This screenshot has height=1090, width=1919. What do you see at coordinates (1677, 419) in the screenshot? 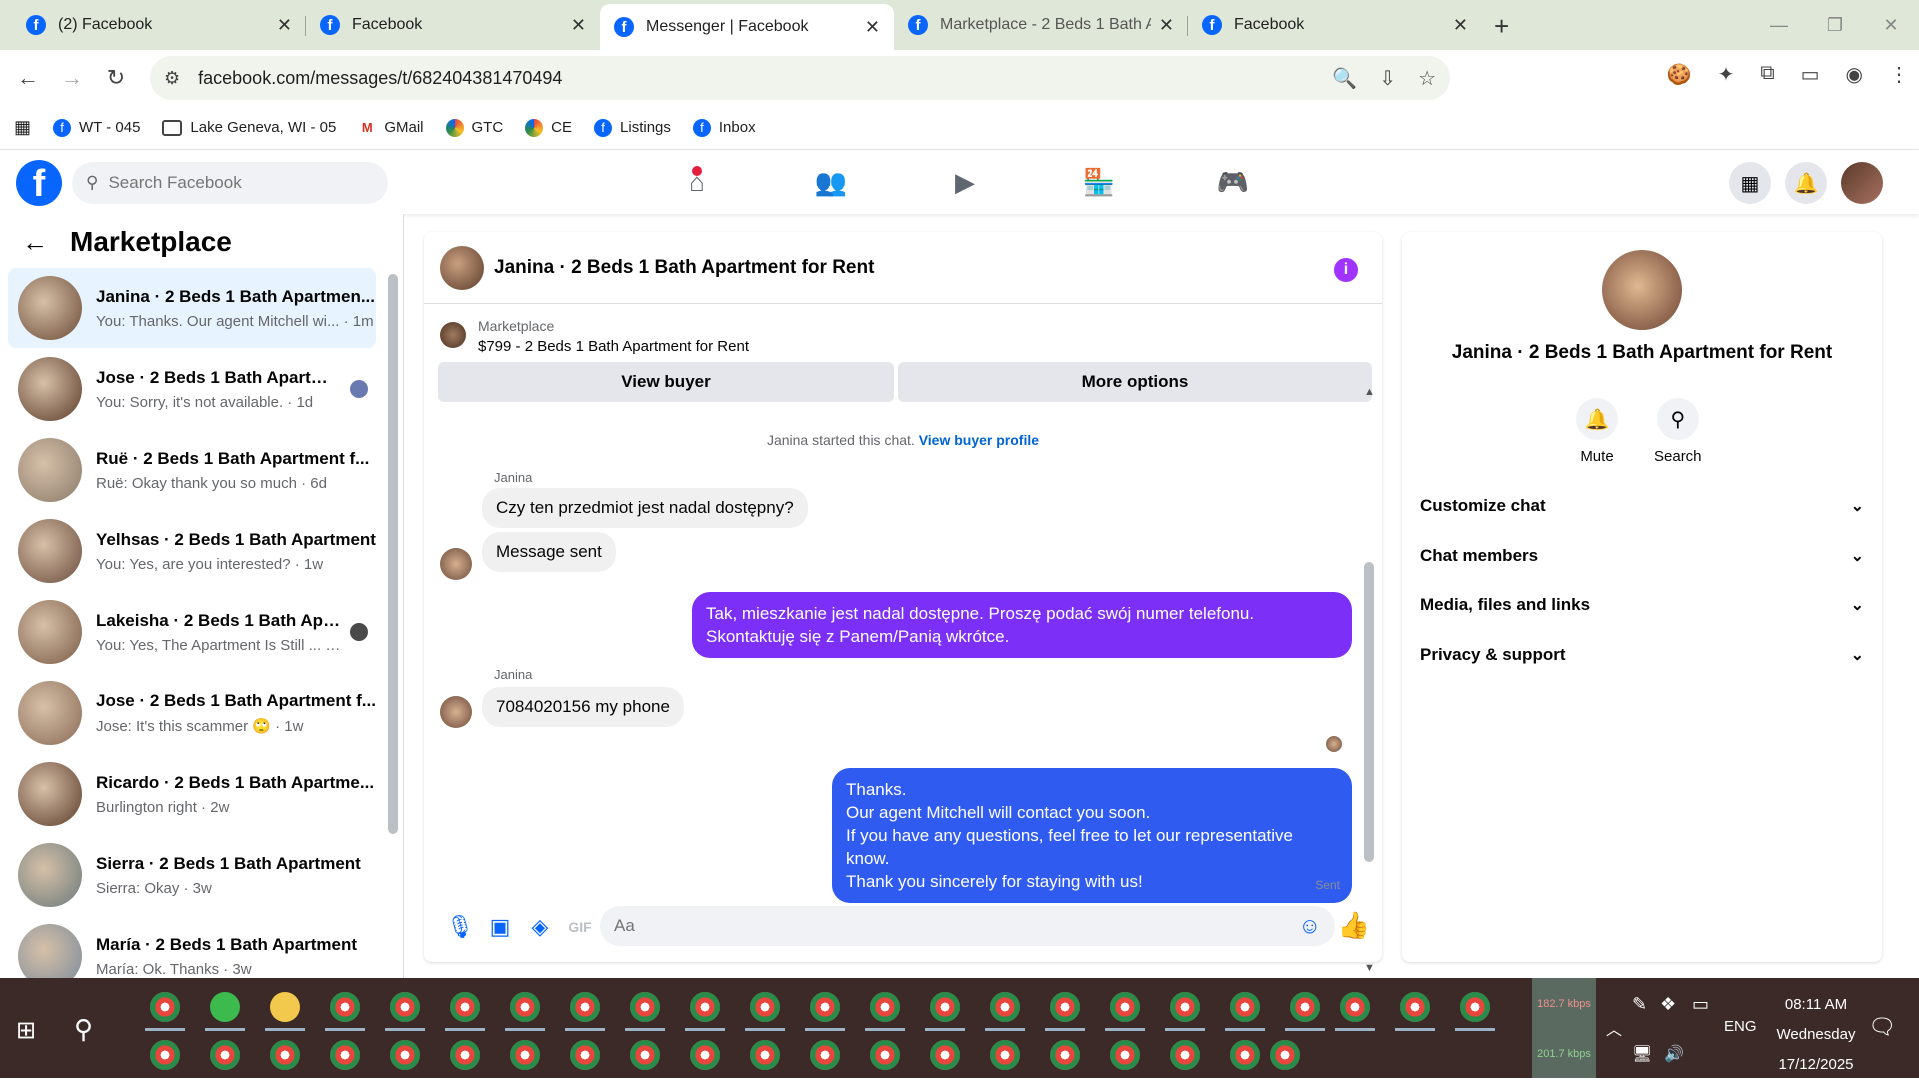
I see `search-icon: ⚲` at bounding box center [1677, 419].